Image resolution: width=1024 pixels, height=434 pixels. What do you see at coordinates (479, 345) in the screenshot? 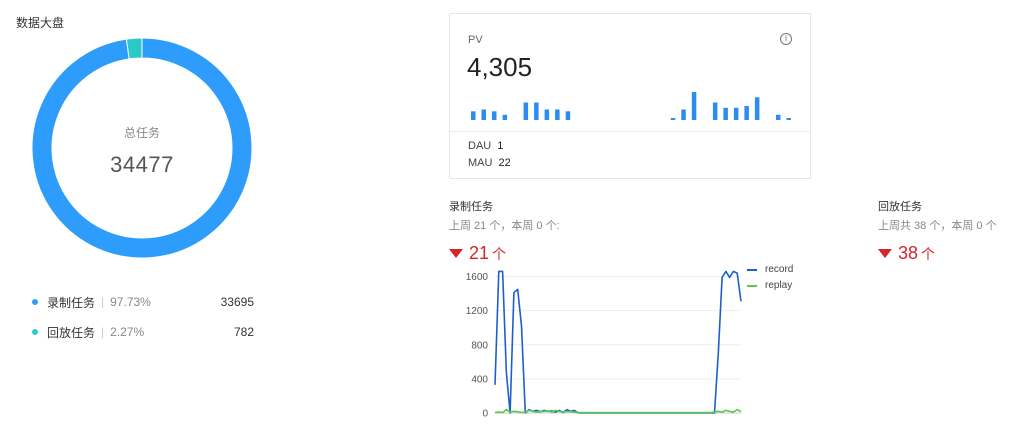
I see `y-tick-label: 800` at bounding box center [479, 345].